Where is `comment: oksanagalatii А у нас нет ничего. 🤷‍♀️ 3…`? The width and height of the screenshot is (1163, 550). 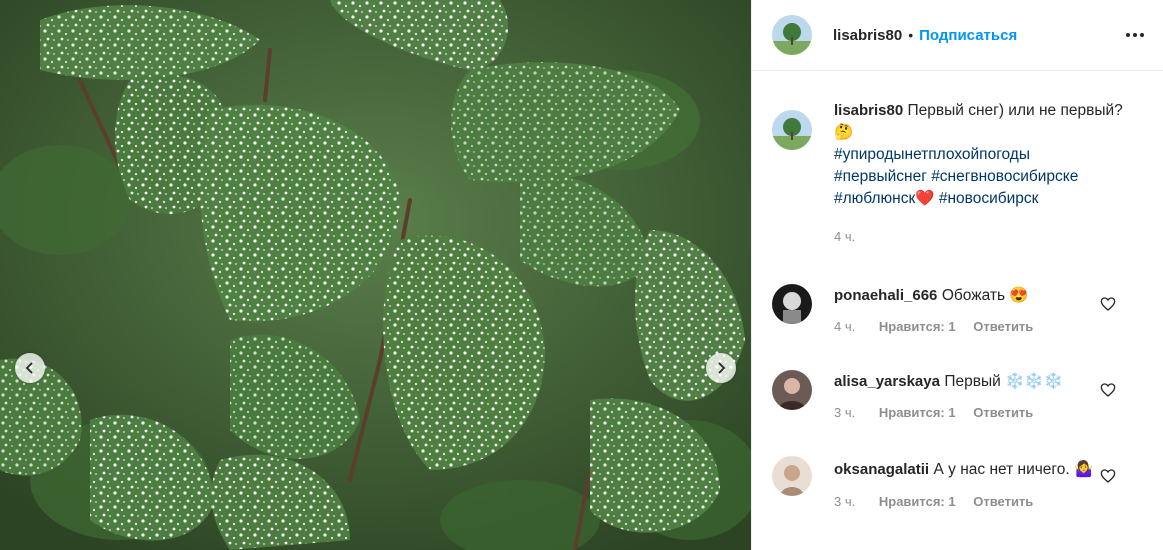
comment: oksanagalatii А у нас нет ничего. 🤷‍♀️ 3… is located at coordinates (958, 482).